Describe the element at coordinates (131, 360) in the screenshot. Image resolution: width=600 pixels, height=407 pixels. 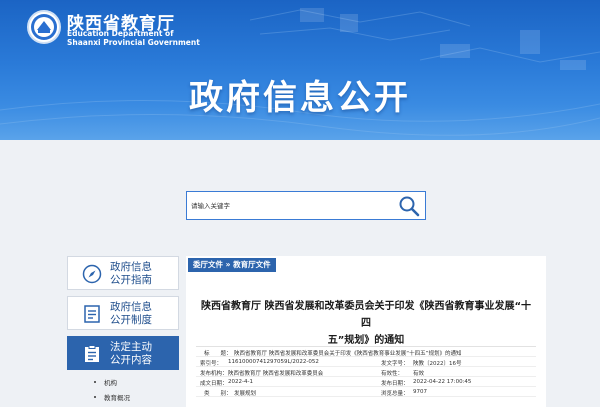
I see `sidebar-item-label: 公开内容` at that location.